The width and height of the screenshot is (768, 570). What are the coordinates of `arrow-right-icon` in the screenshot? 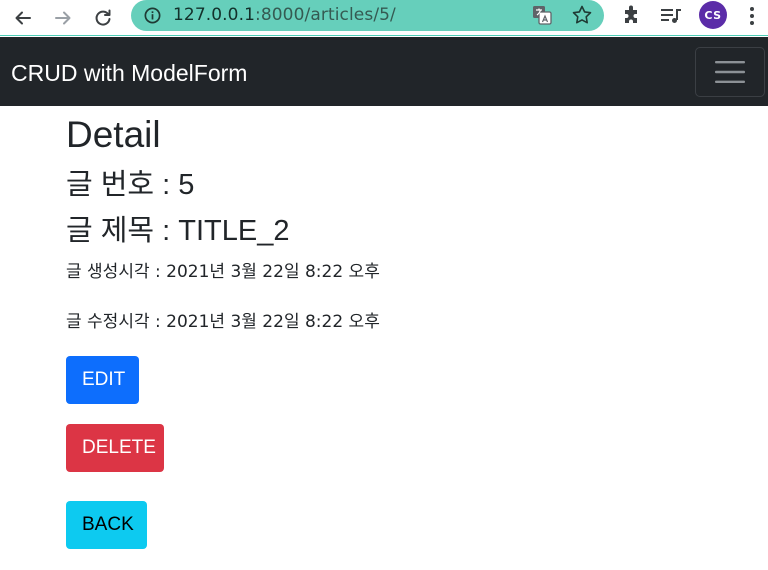 It's located at (63, 18).